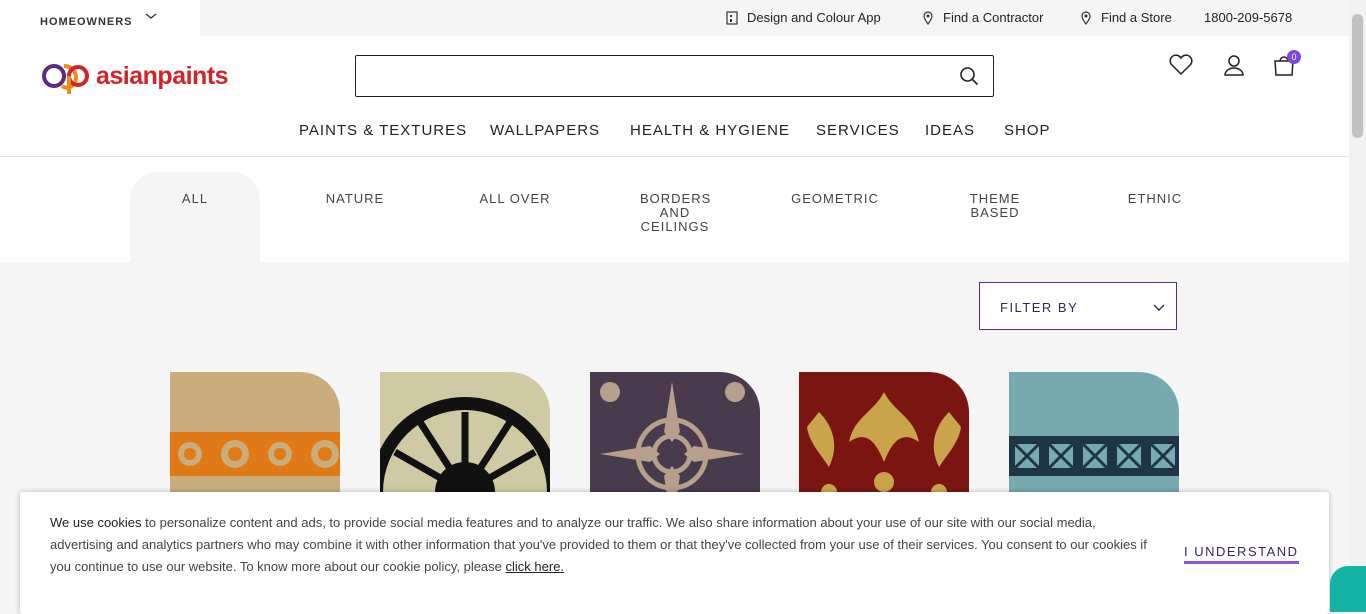 This screenshot has height=614, width=1366. Describe the element at coordinates (1357, 306) in the screenshot. I see `page-scrollbar` at that location.